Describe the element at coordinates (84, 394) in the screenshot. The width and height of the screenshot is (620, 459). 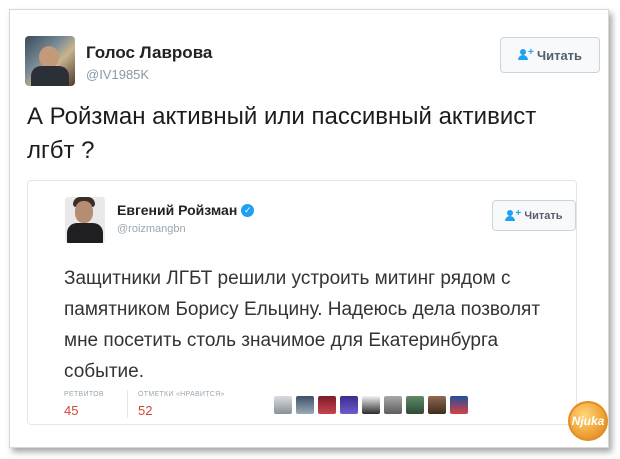
I see `retweets-label: РЕТВИТОВ` at that location.